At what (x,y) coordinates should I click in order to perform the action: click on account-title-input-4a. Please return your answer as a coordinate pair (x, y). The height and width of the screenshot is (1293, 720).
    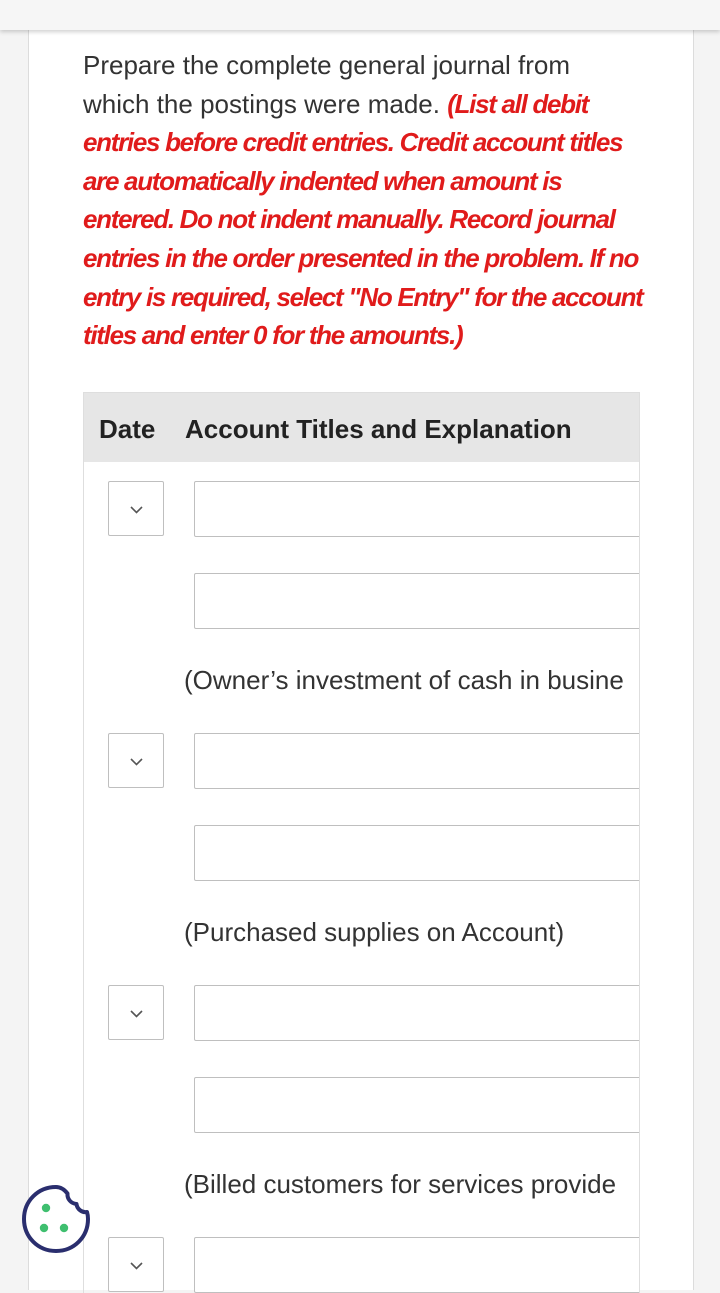
    Looking at the image, I should click on (416, 1265).